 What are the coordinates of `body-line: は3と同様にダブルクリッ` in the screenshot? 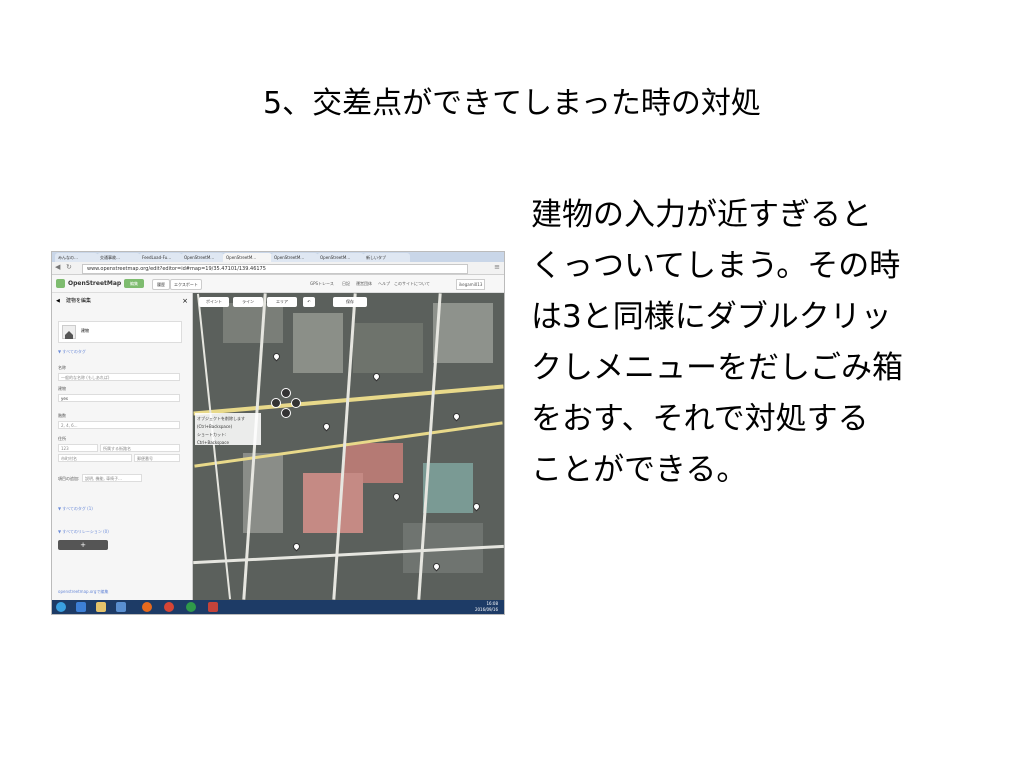 It's located at (711, 317).